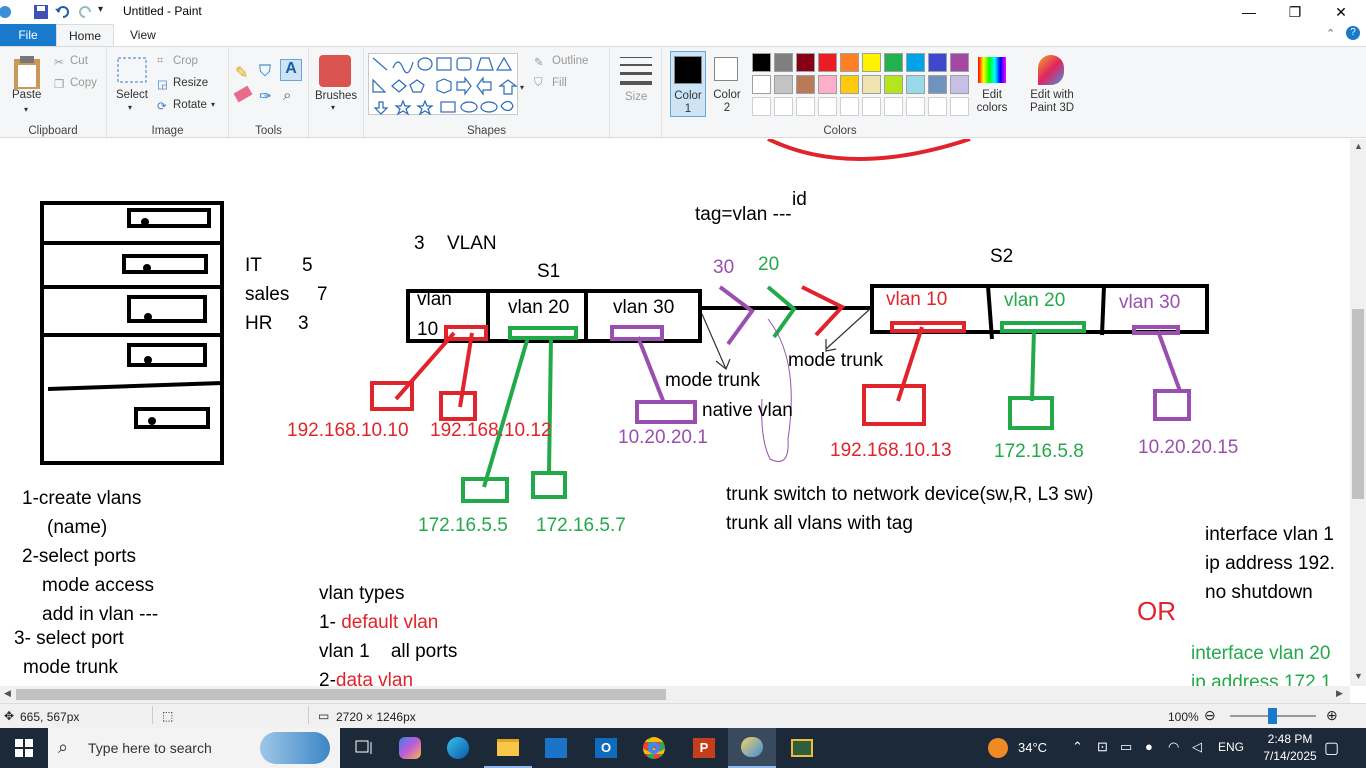 This screenshot has width=1366, height=768. Describe the element at coordinates (1353, 33) in the screenshot. I see `help-icon: ?` at that location.